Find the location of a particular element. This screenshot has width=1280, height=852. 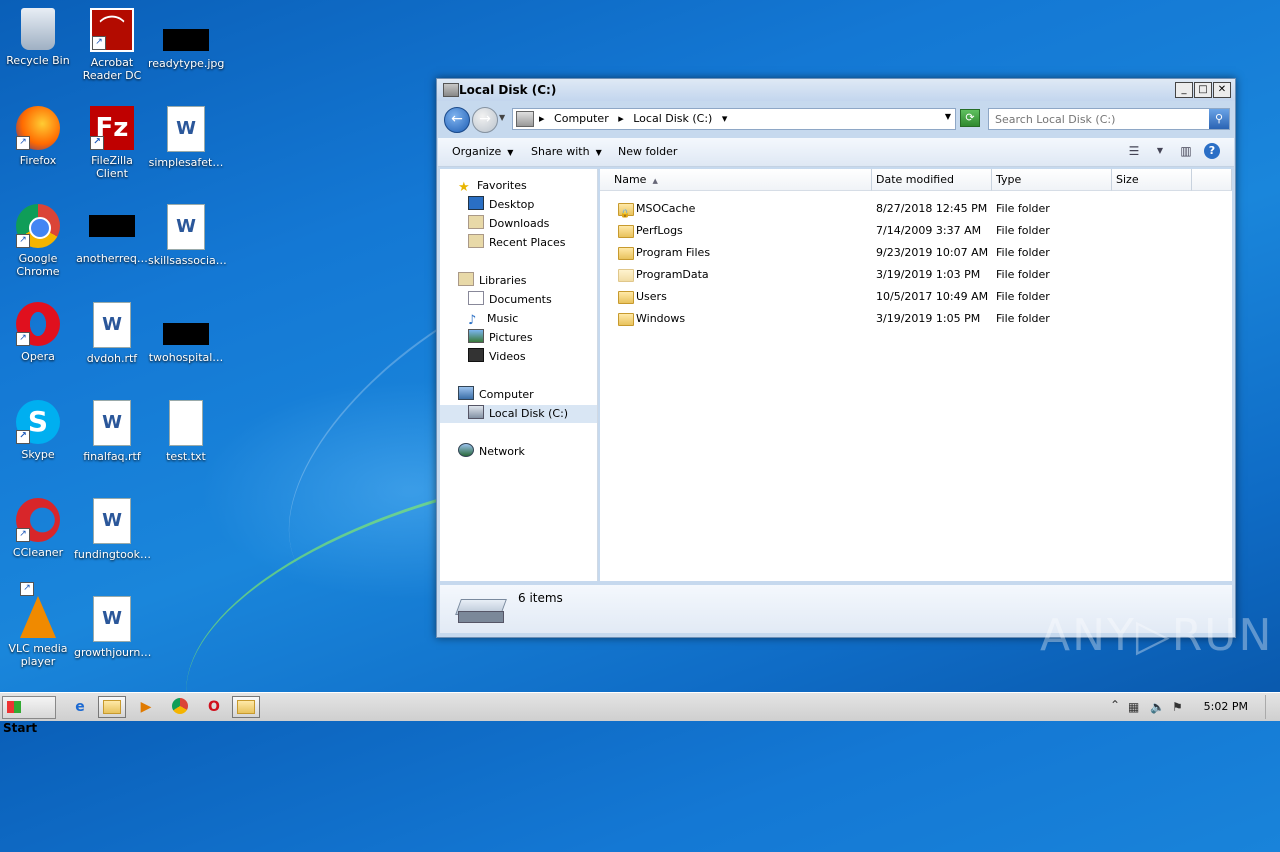

internet-explorer-icon: e is located at coordinates (80, 707).